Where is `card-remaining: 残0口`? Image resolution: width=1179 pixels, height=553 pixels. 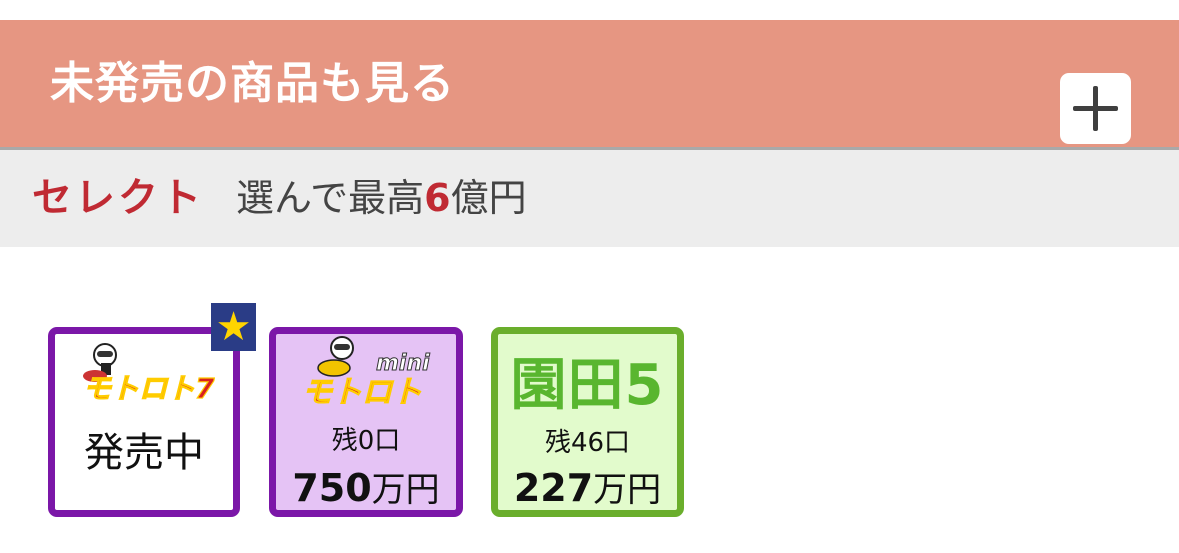 card-remaining: 残0口 is located at coordinates (366, 441).